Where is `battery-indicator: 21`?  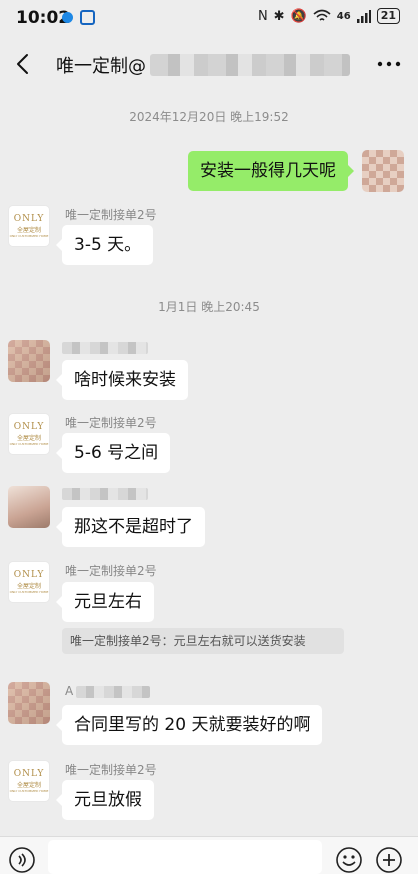
battery-indicator: 21 is located at coordinates (388, 16).